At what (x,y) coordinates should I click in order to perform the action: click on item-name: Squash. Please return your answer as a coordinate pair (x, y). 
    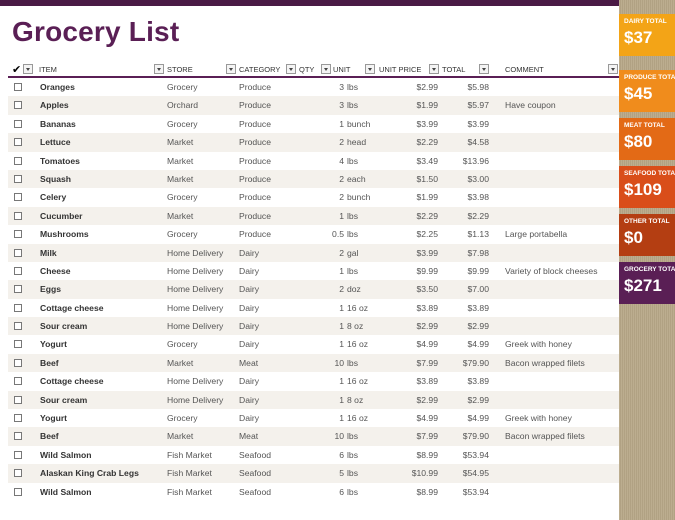
    Looking at the image, I should click on (55, 179).